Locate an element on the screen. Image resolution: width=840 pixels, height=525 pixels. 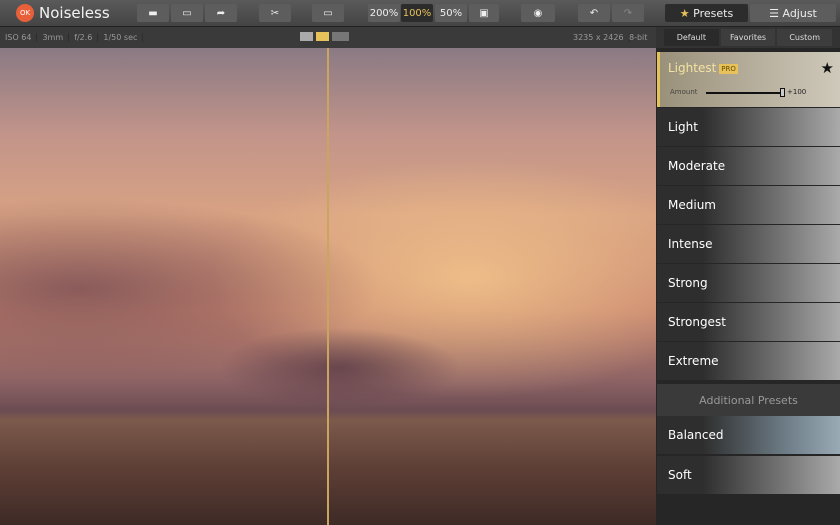
favorite-star-icon: ★ is located at coordinates (827, 68).